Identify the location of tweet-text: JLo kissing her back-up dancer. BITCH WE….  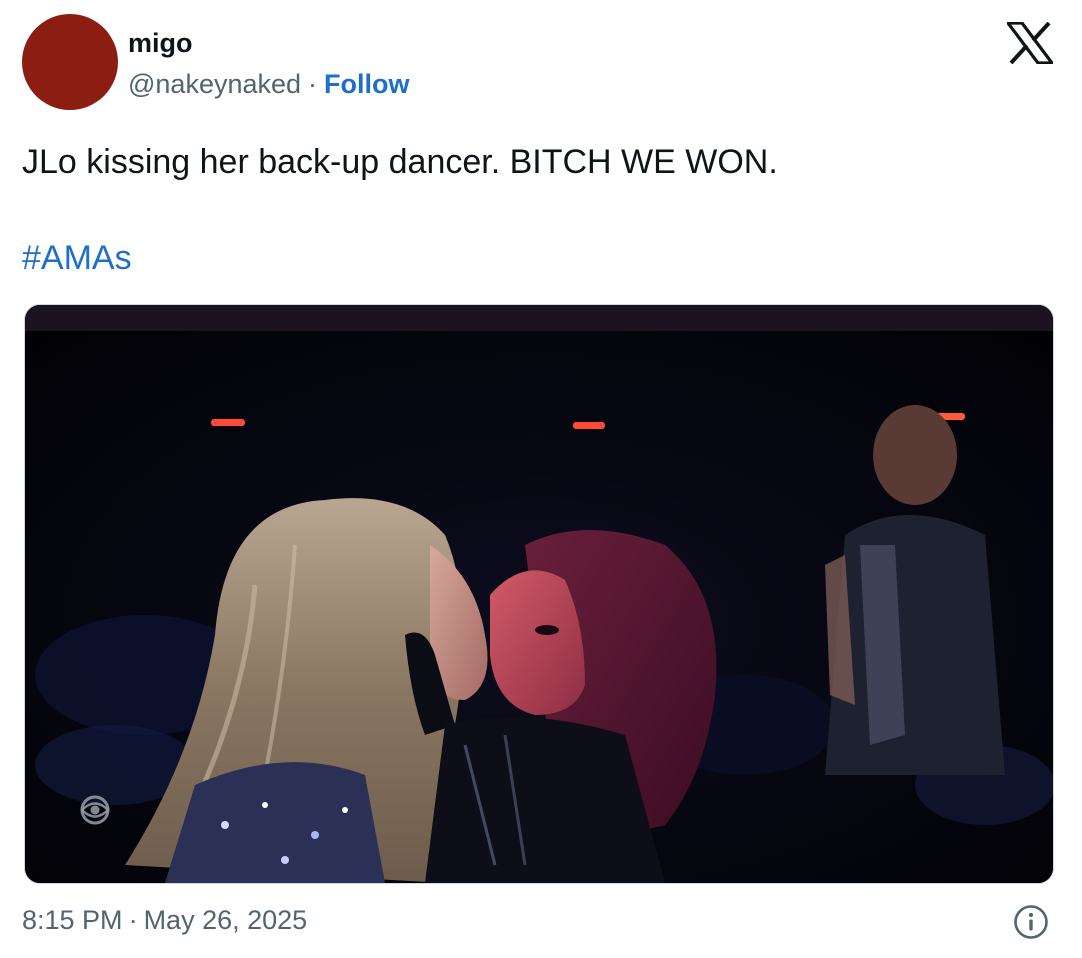
(400, 162).